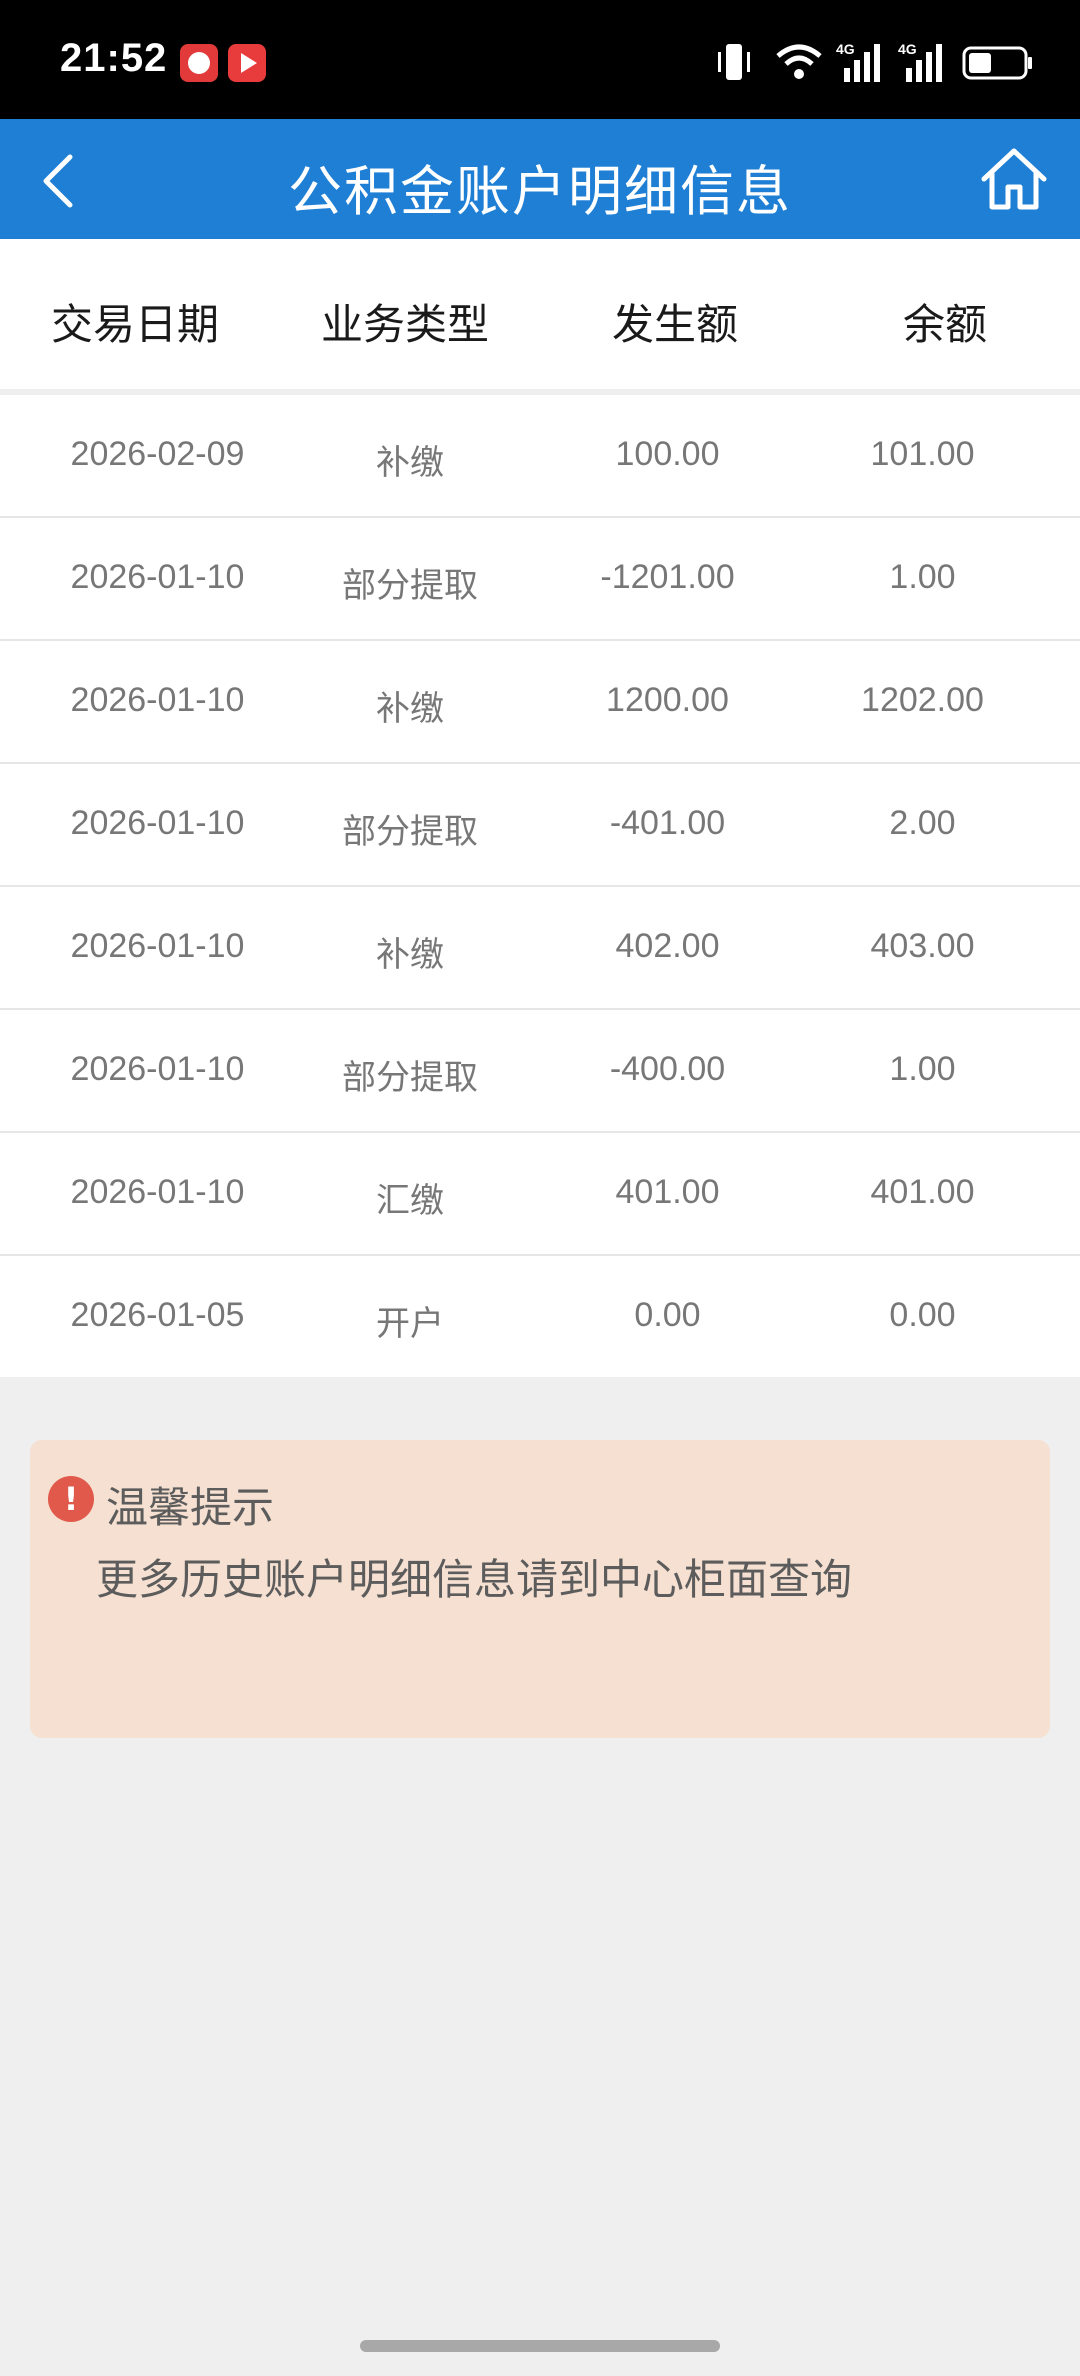 The height and width of the screenshot is (2376, 1080). Describe the element at coordinates (157, 1315) in the screenshot. I see `cell-date: 2026-01-05` at that location.